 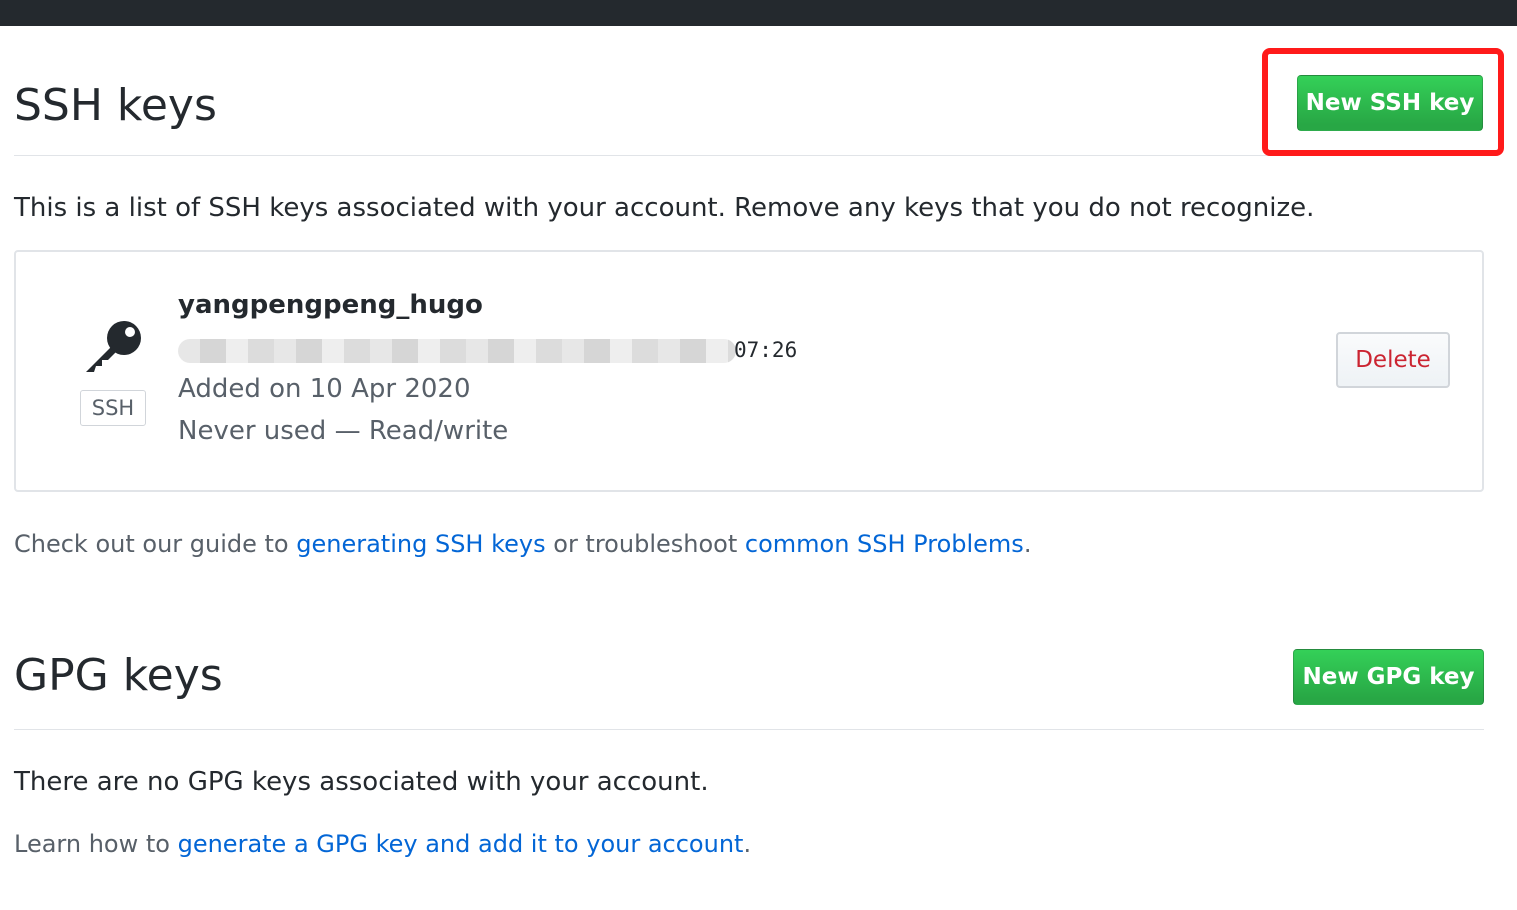 What do you see at coordinates (155, 544) in the screenshot?
I see `guide-prefix: Check out our guide to` at bounding box center [155, 544].